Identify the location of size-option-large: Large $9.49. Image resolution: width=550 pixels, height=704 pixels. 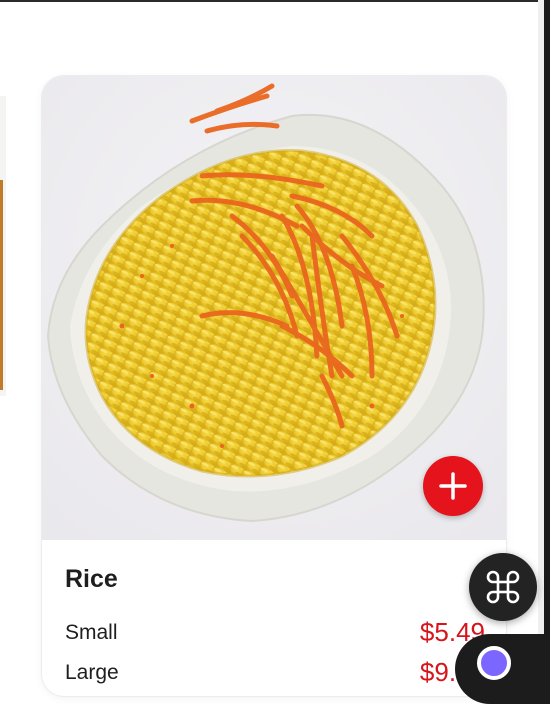
(275, 674).